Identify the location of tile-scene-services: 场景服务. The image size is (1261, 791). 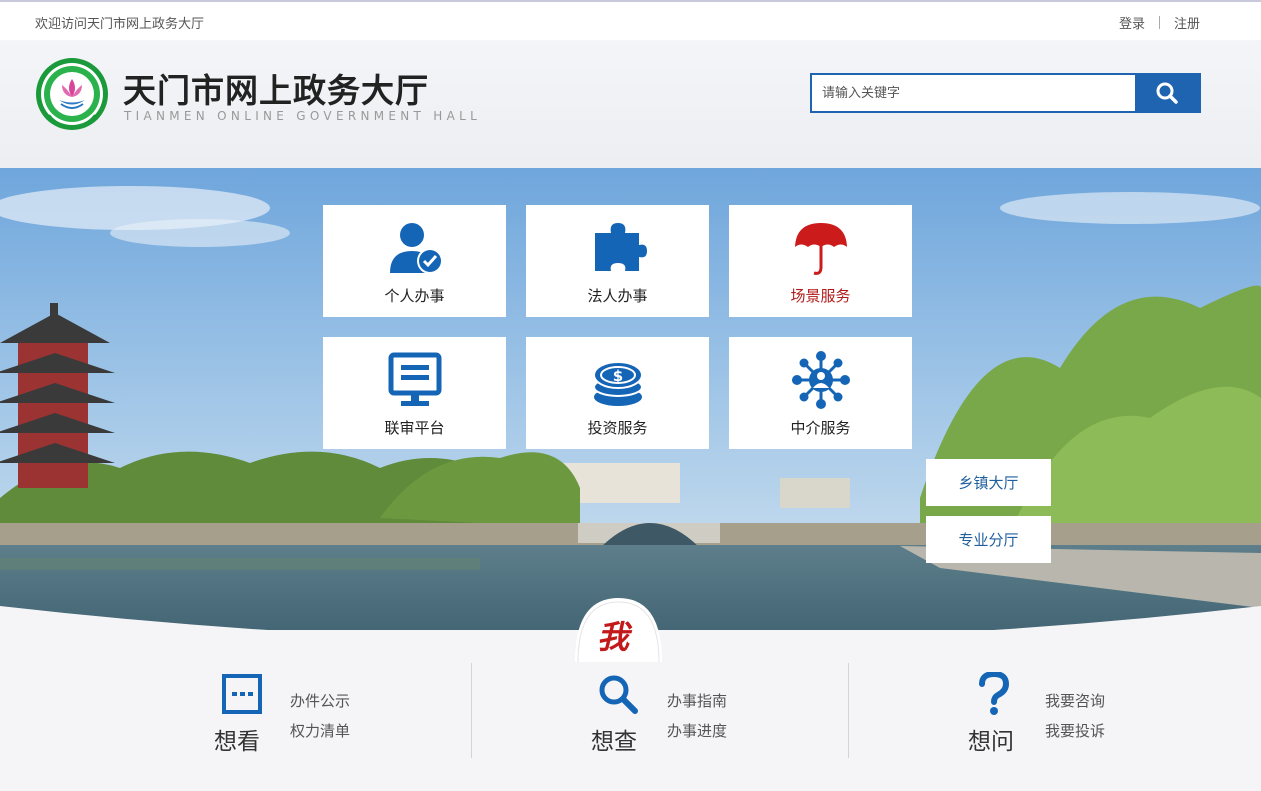
(820, 261).